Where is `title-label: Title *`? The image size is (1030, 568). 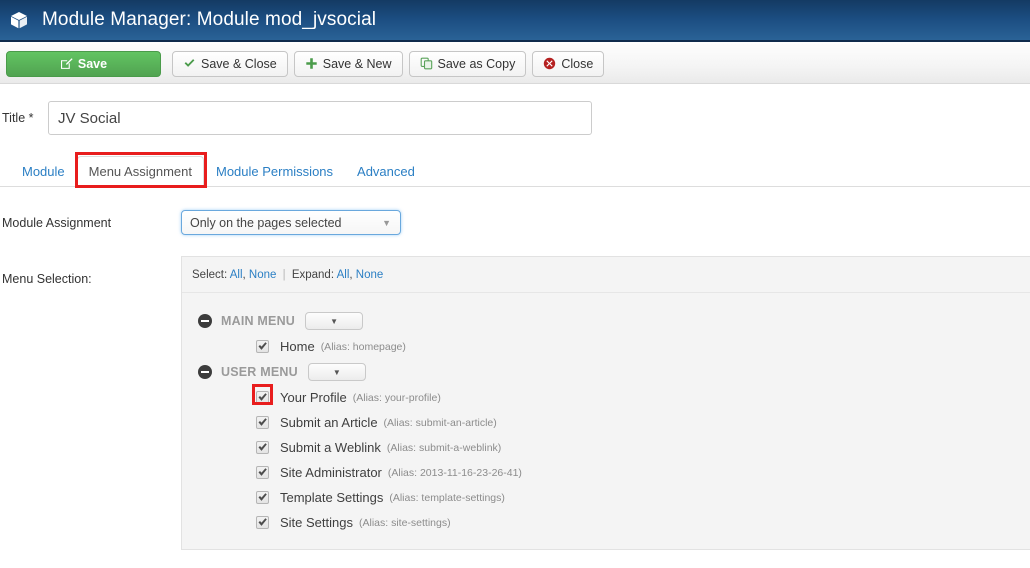 title-label: Title * is located at coordinates (18, 118).